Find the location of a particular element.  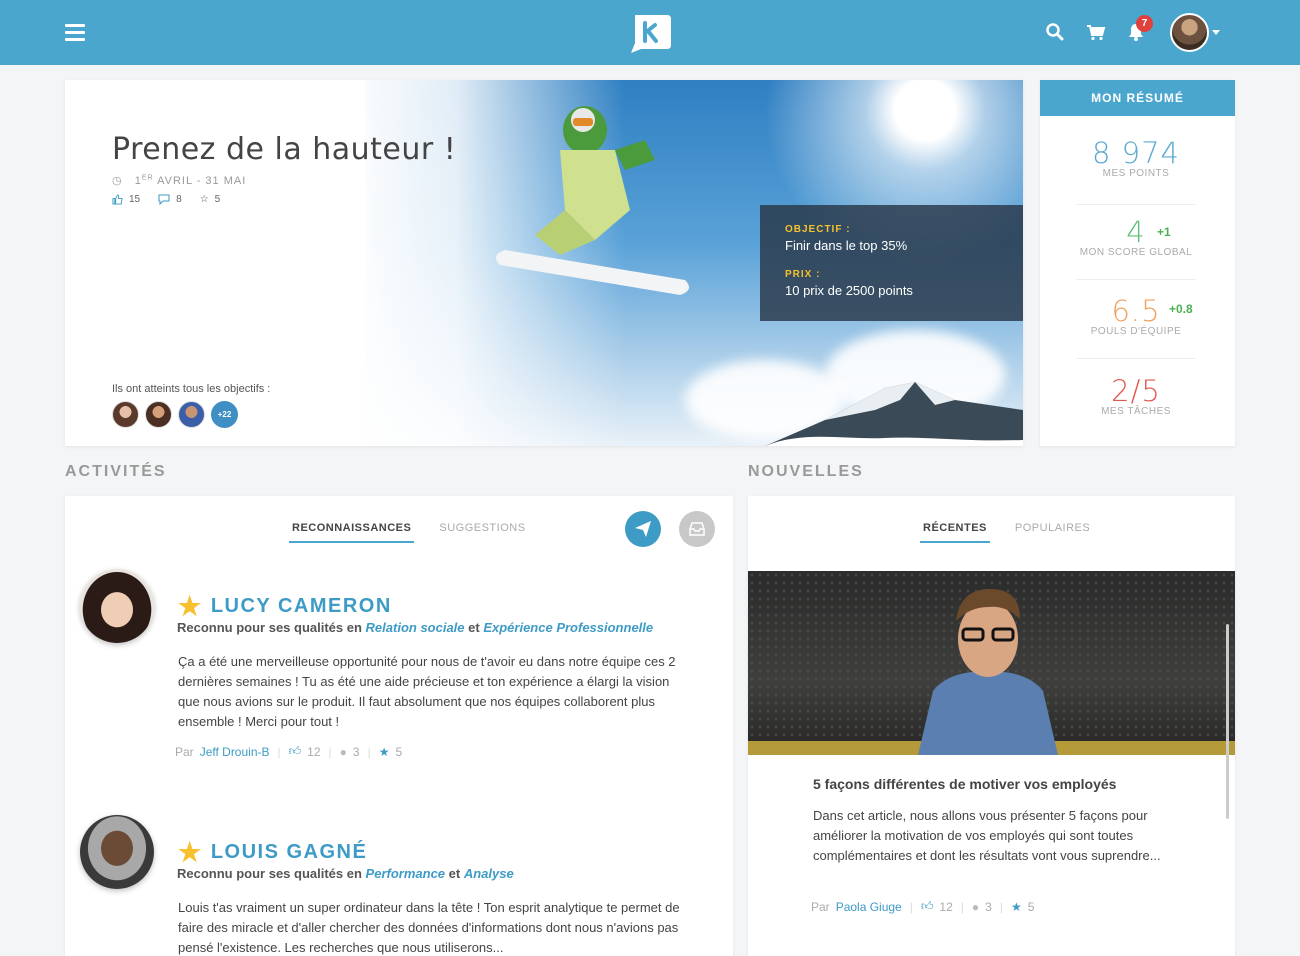

quality-tag: Expérience Professionnelle is located at coordinates (568, 627).